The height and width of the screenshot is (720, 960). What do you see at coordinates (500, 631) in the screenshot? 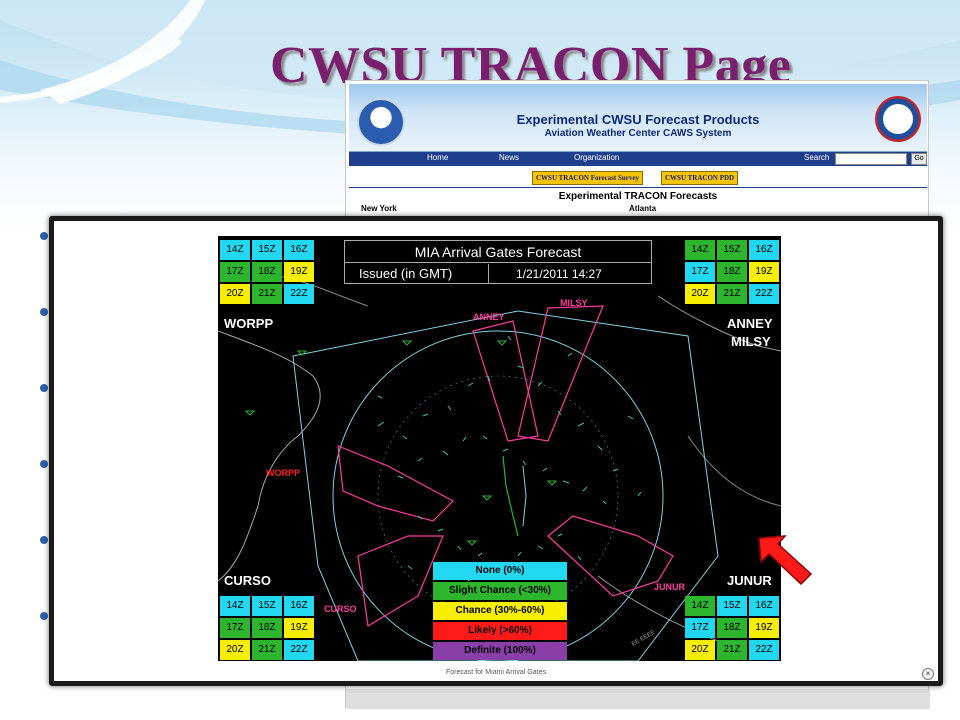
I see `legend-likely: Likely (>60%)` at bounding box center [500, 631].